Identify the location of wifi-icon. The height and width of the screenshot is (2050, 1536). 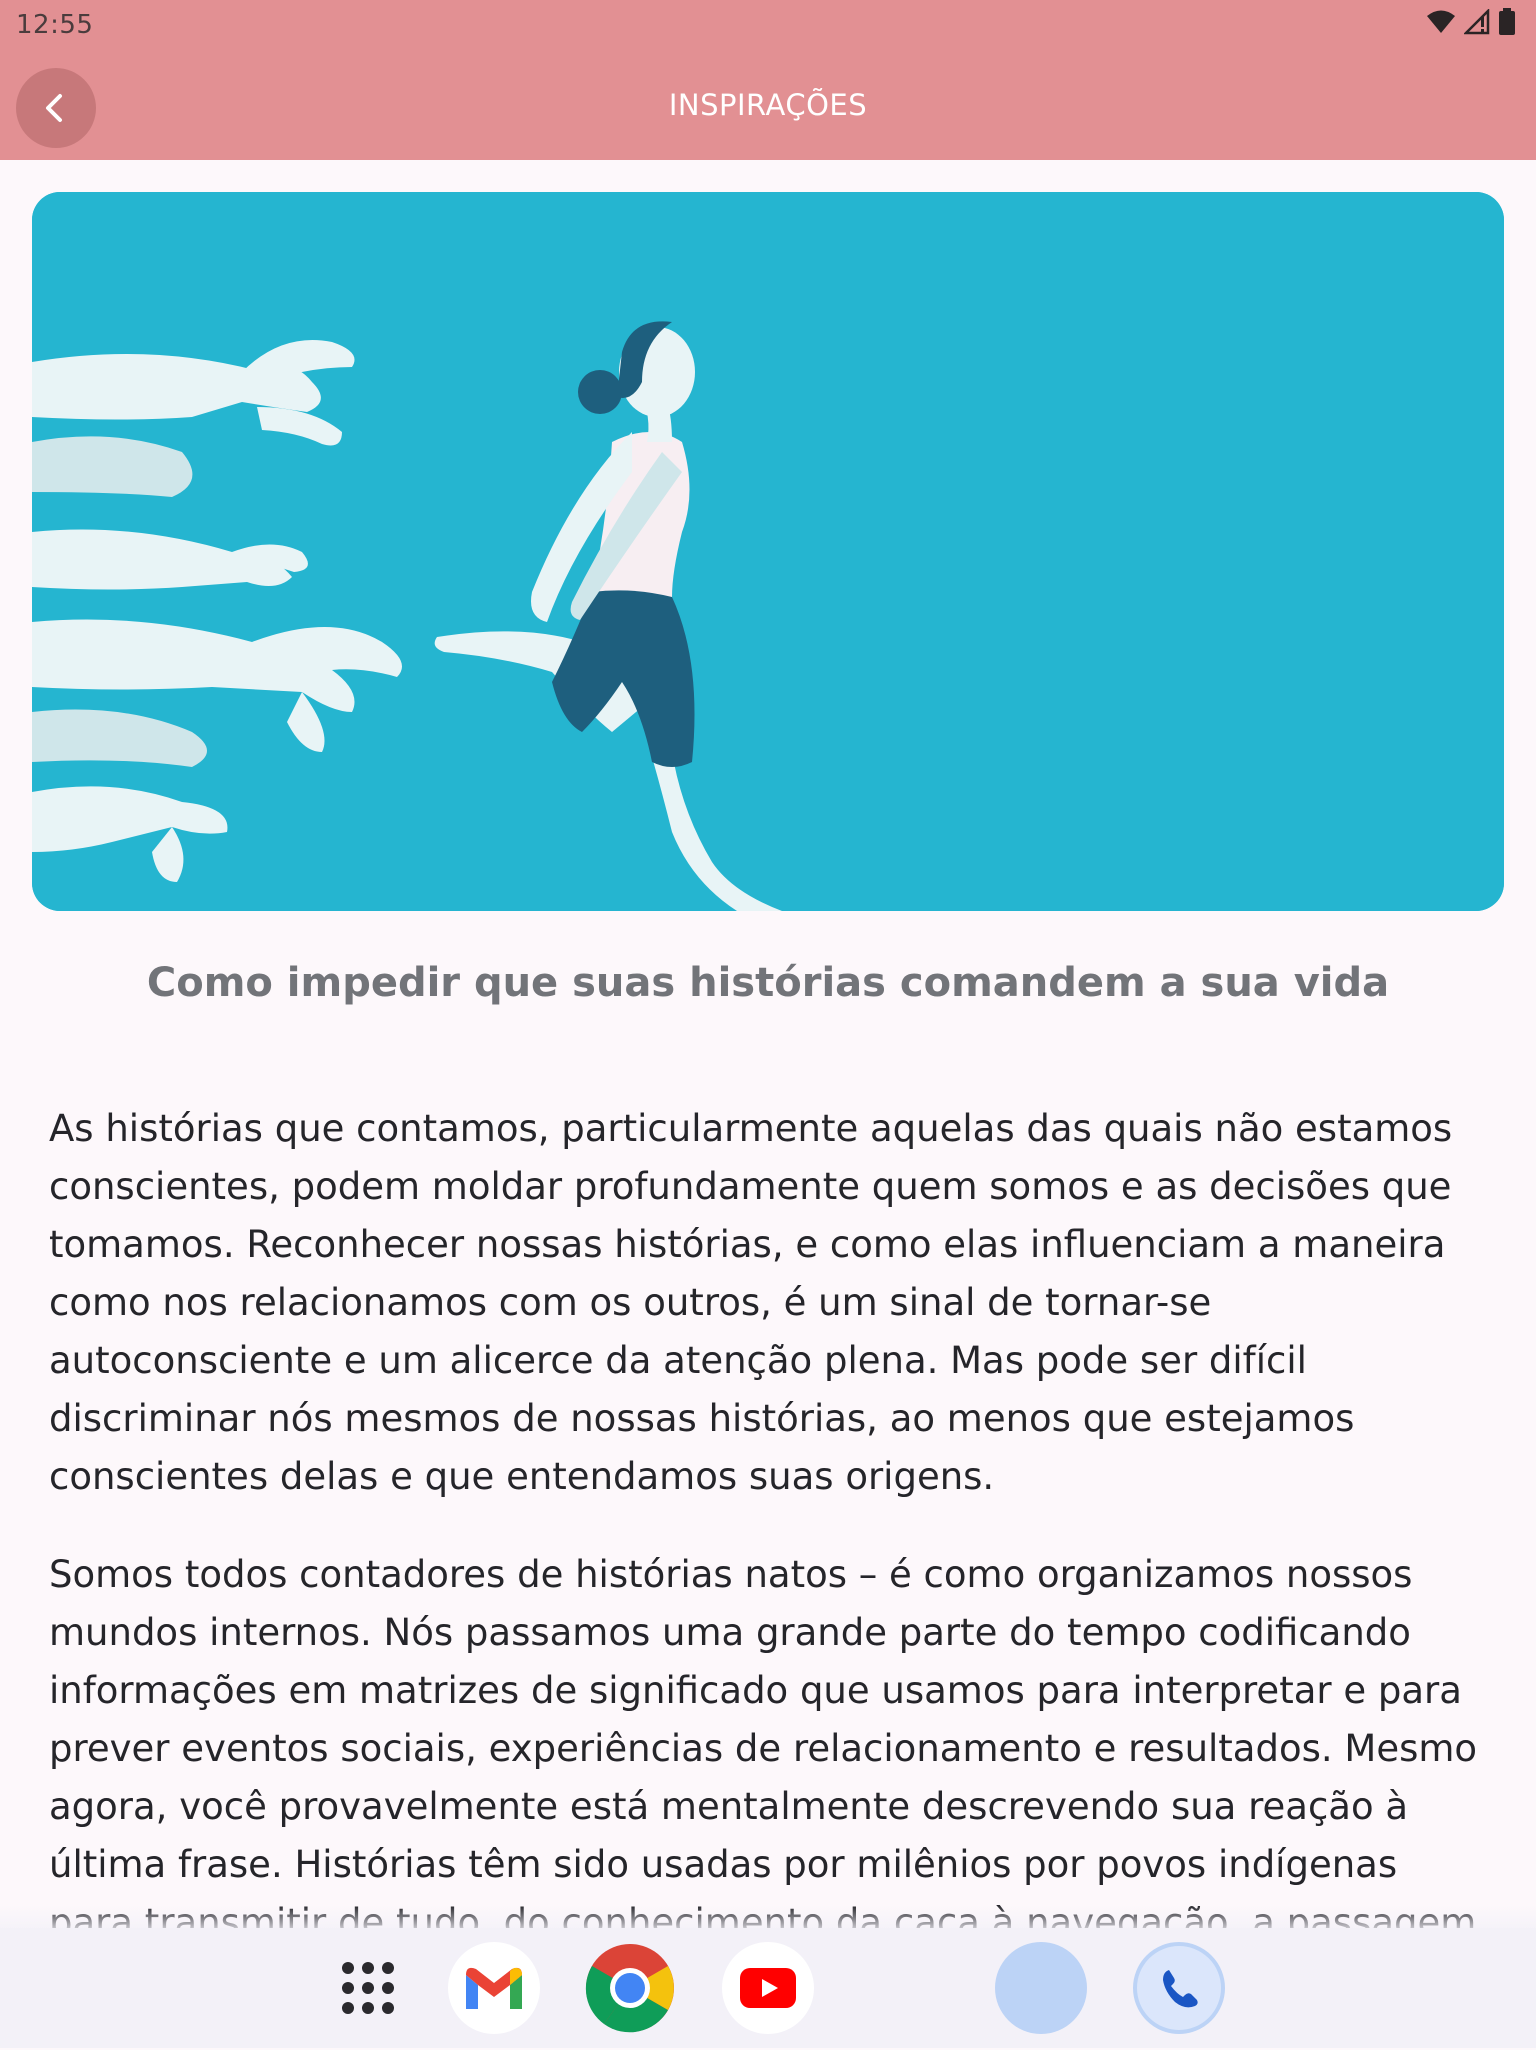
(1441, 21).